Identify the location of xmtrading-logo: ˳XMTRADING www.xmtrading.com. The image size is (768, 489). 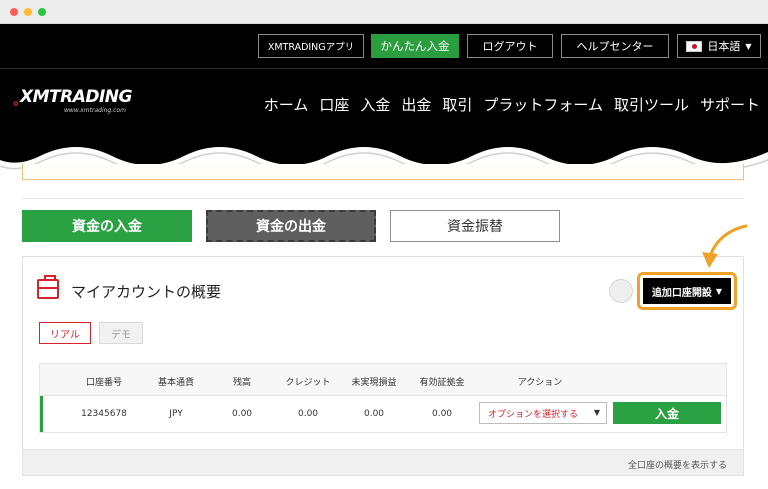
(72, 100).